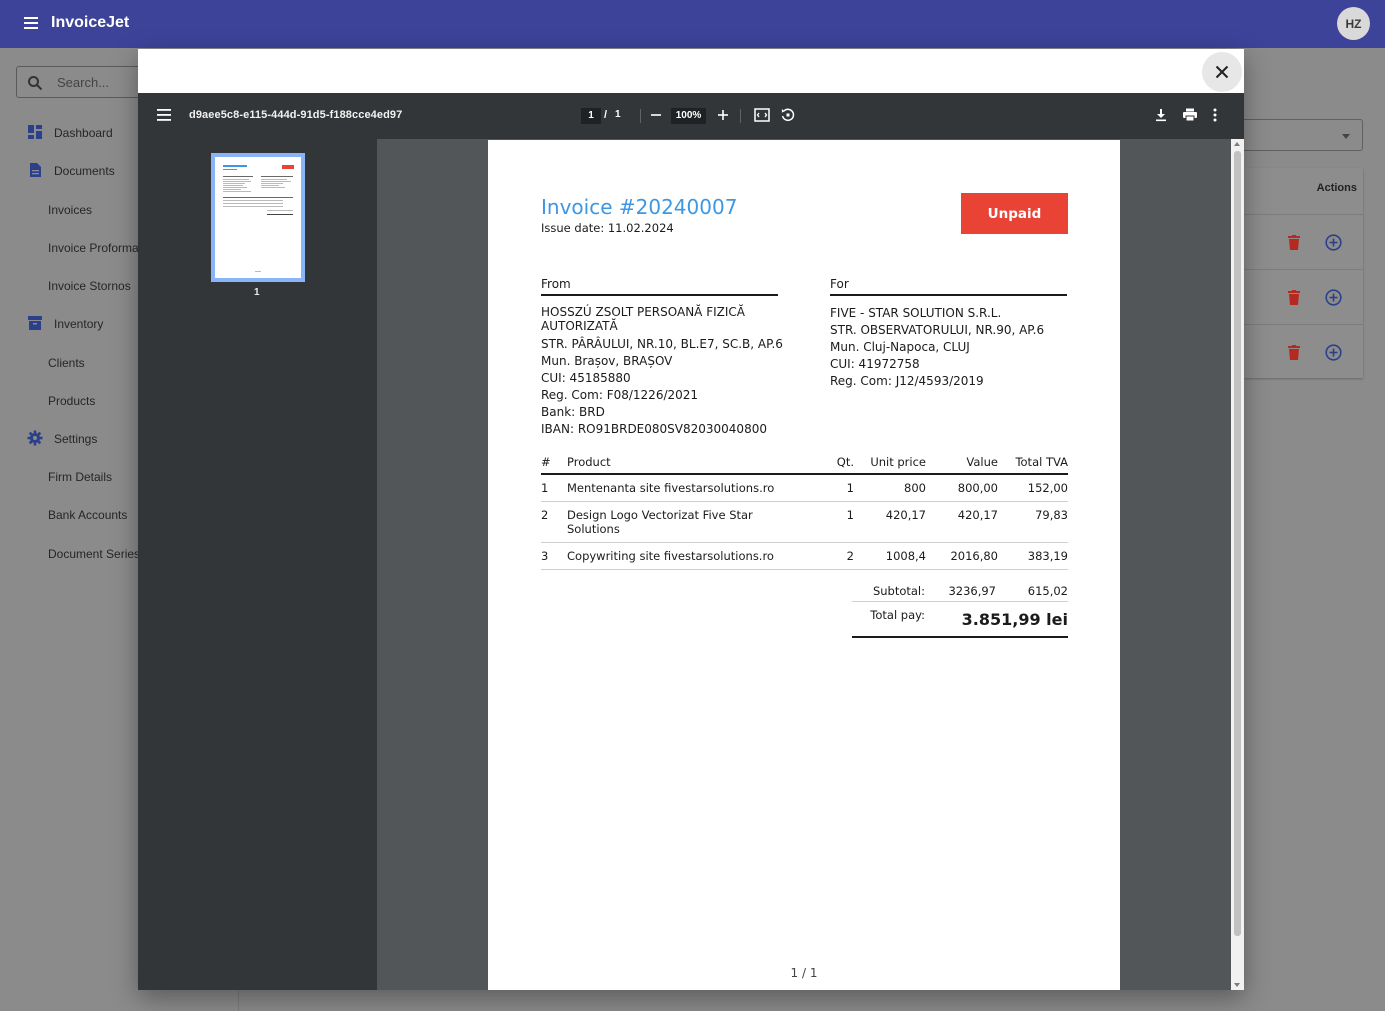 Image resolution: width=1385 pixels, height=1011 pixels. Describe the element at coordinates (692, 24) in the screenshot. I see `app-bar: InvoiceJet HZ` at that location.